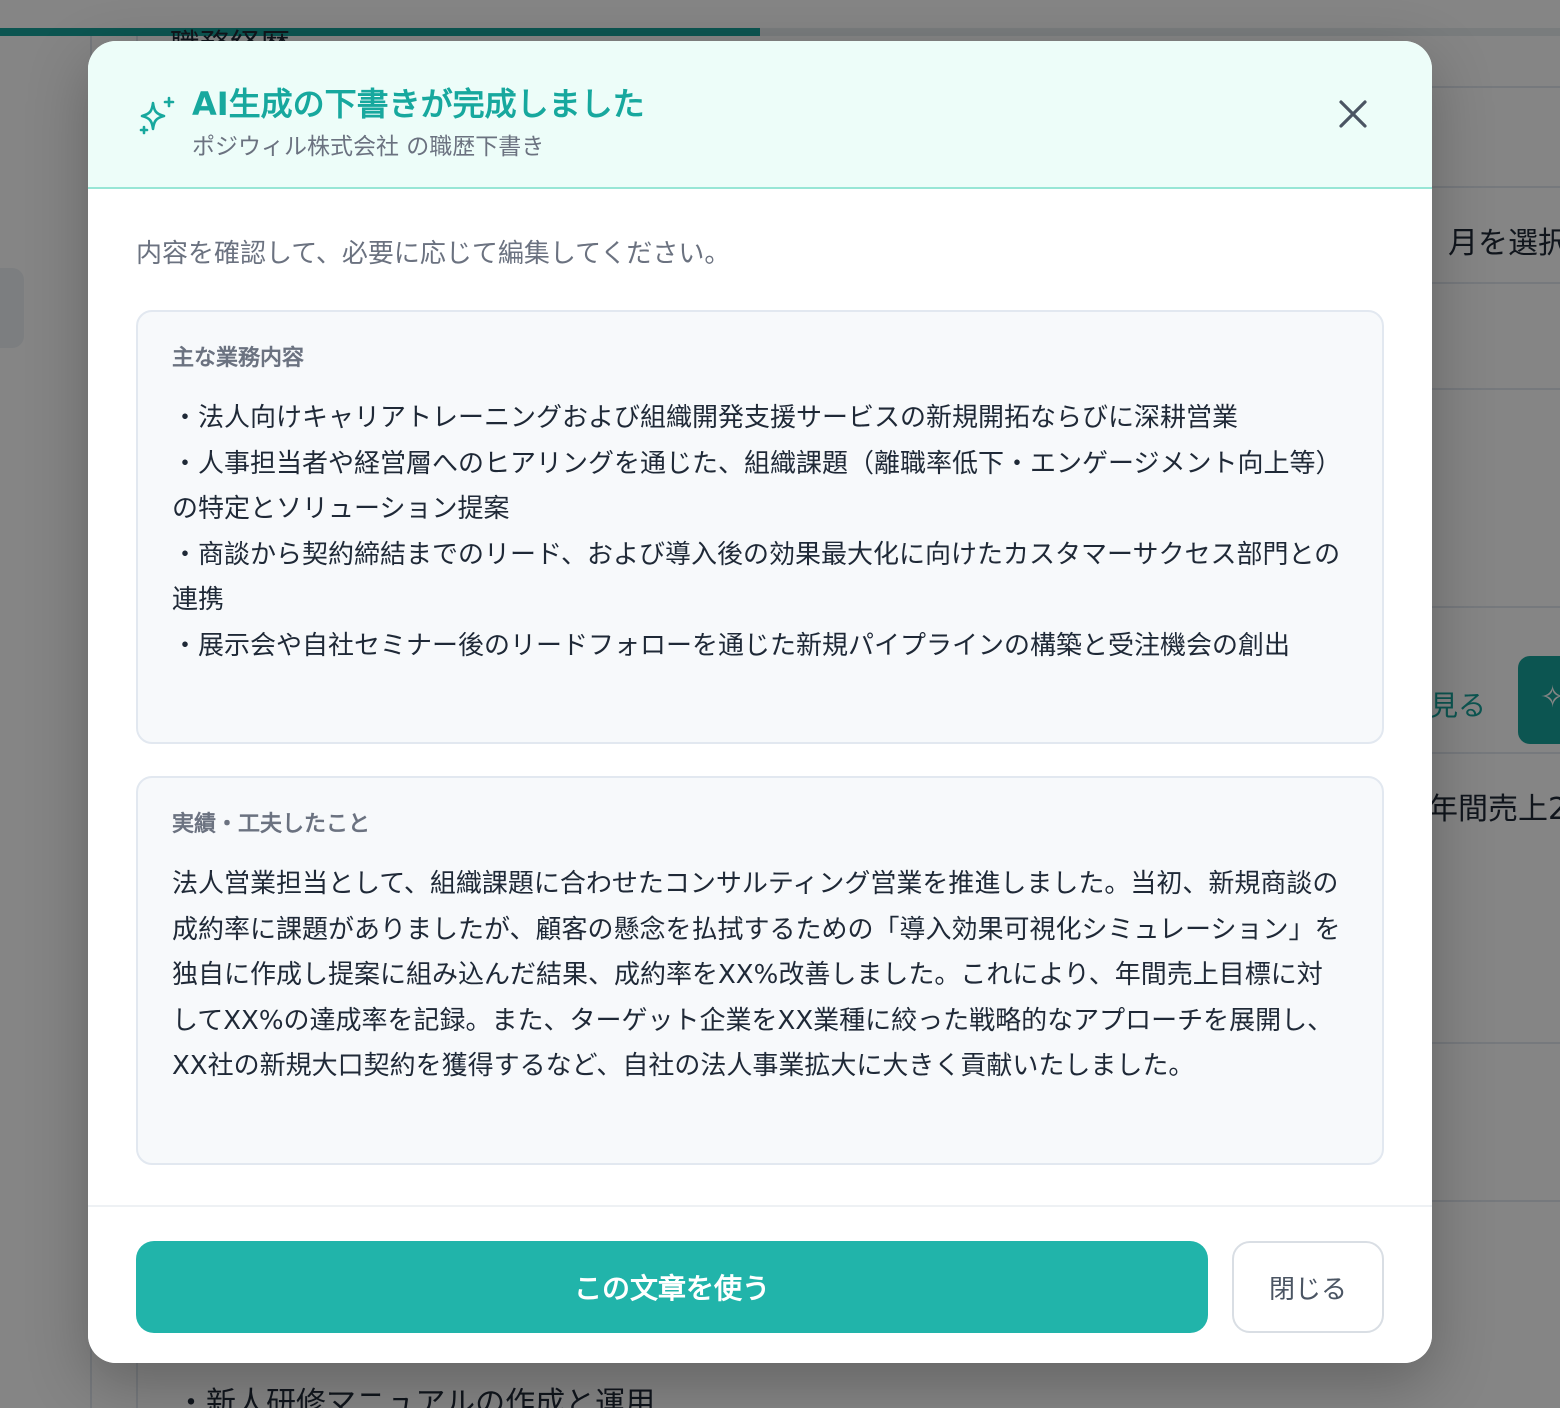 Image resolution: width=1560 pixels, height=1408 pixels. What do you see at coordinates (271, 824) in the screenshot?
I see `achievements-label: 実績・工夫したこと` at bounding box center [271, 824].